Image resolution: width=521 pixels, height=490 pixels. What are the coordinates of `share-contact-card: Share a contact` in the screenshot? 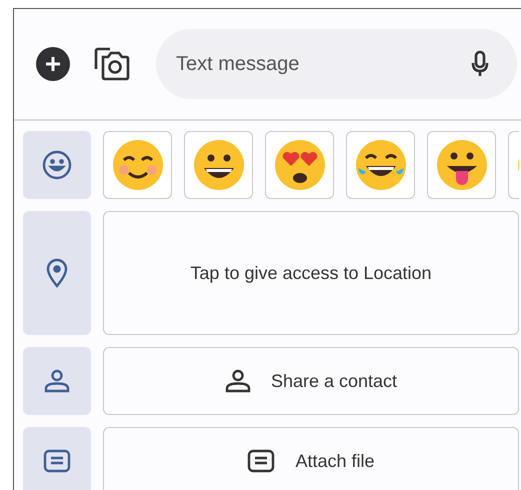 It's located at (311, 381).